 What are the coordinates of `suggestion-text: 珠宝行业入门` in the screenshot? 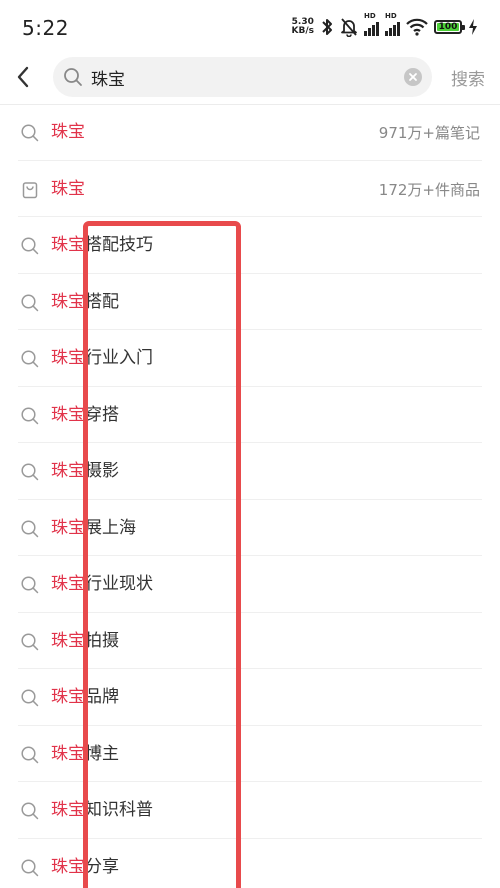 It's located at (102, 358).